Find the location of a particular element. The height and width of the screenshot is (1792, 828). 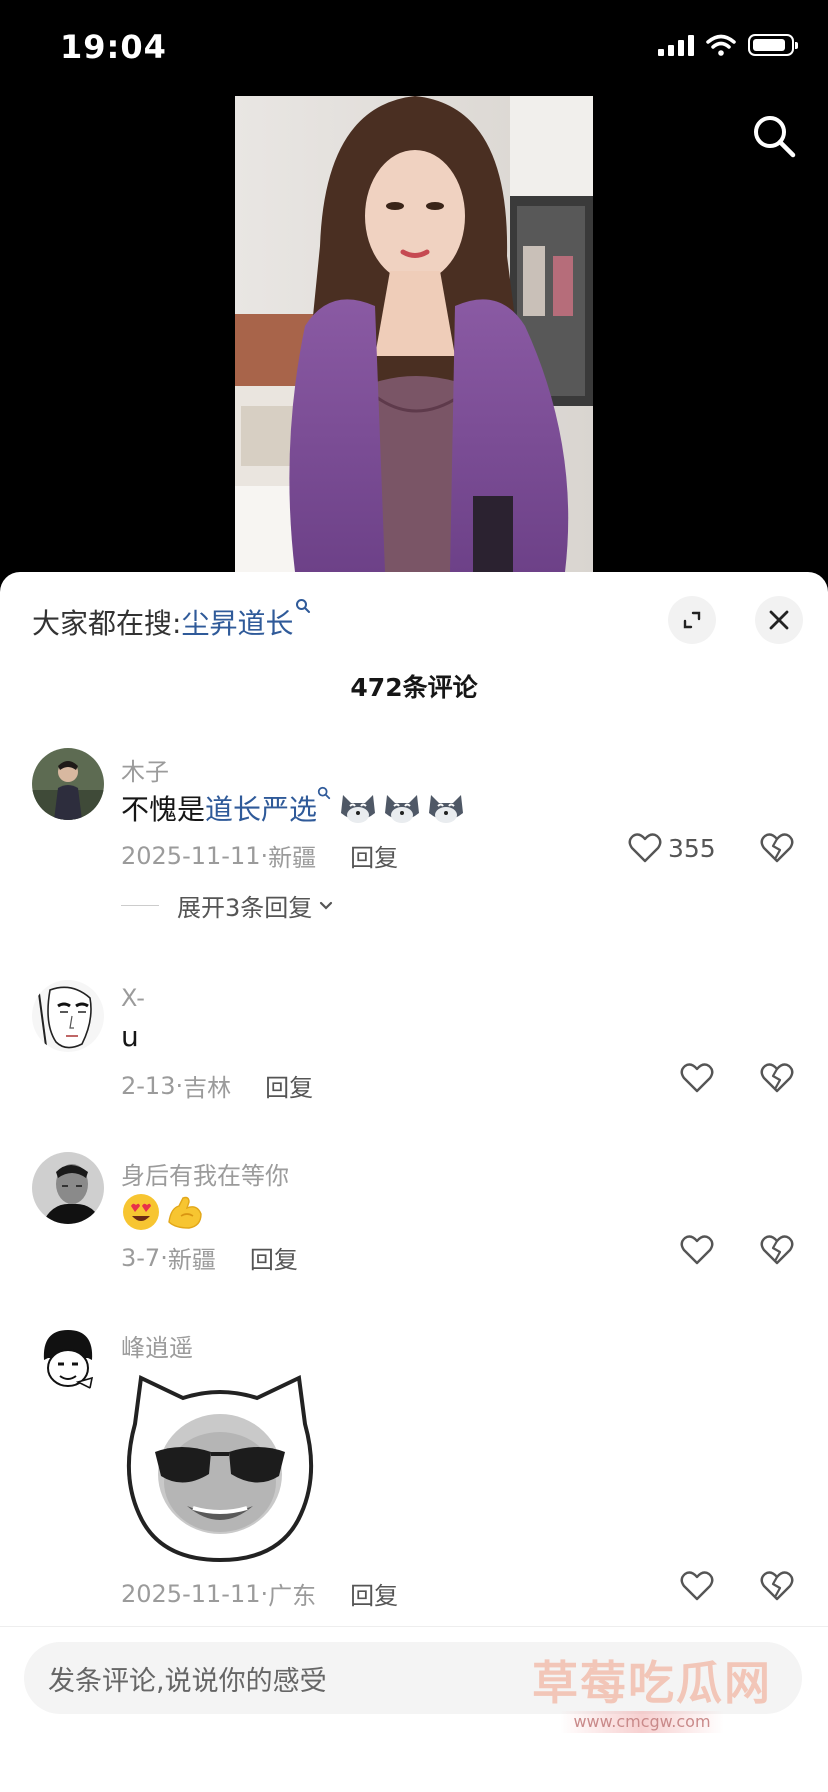

expand-replies-label: 展开3条回复 is located at coordinates (245, 908).